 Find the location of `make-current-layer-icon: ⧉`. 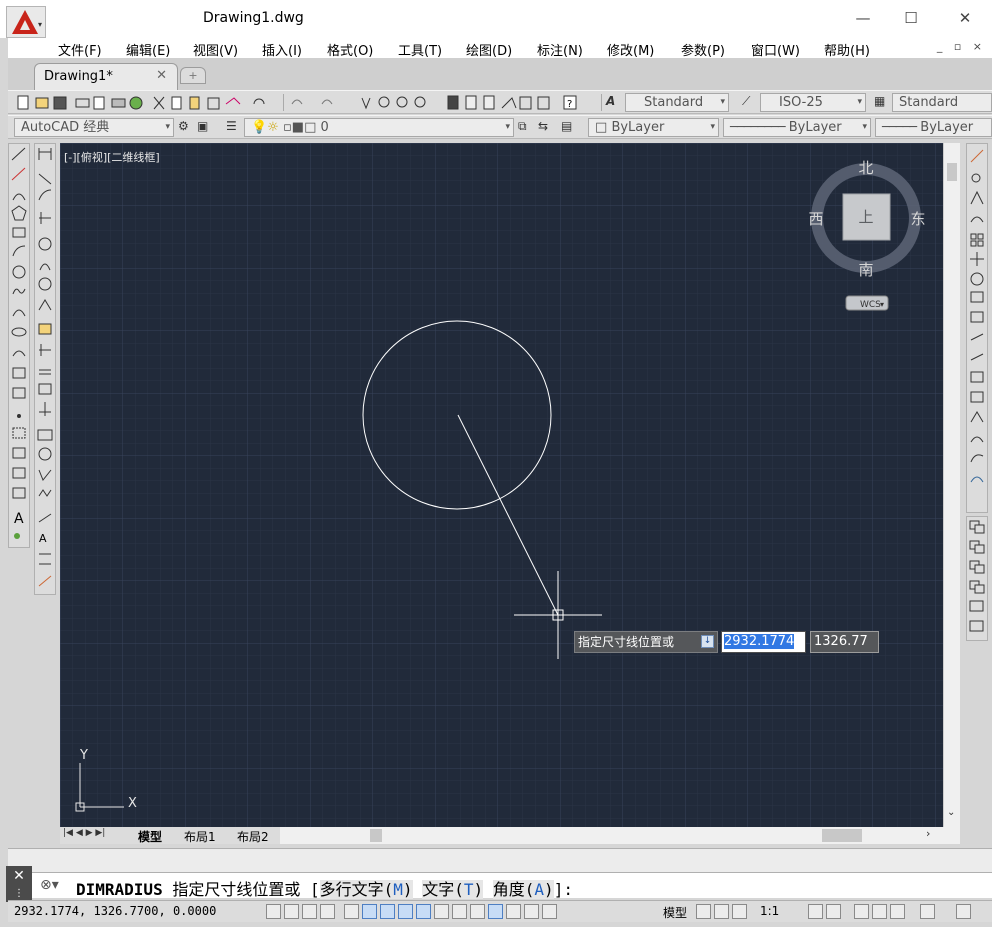

make-current-layer-icon: ⧉ is located at coordinates (522, 126).